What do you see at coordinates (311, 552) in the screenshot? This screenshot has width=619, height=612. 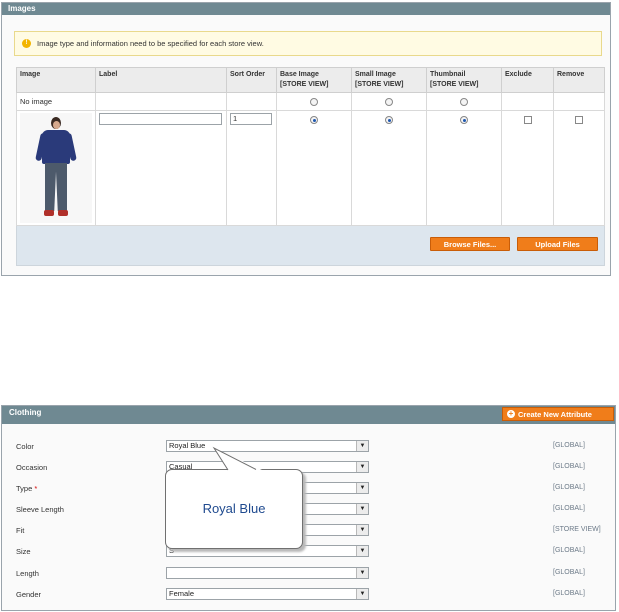 I see `attribute-row-size: Size S ▼ [GLOBAL]` at bounding box center [311, 552].